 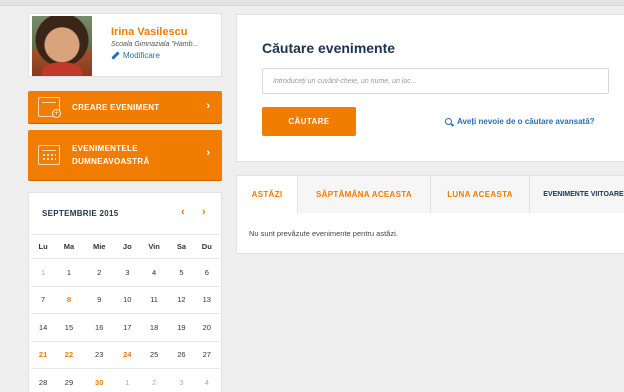 I want to click on modify-label: Modificare, so click(x=141, y=55).